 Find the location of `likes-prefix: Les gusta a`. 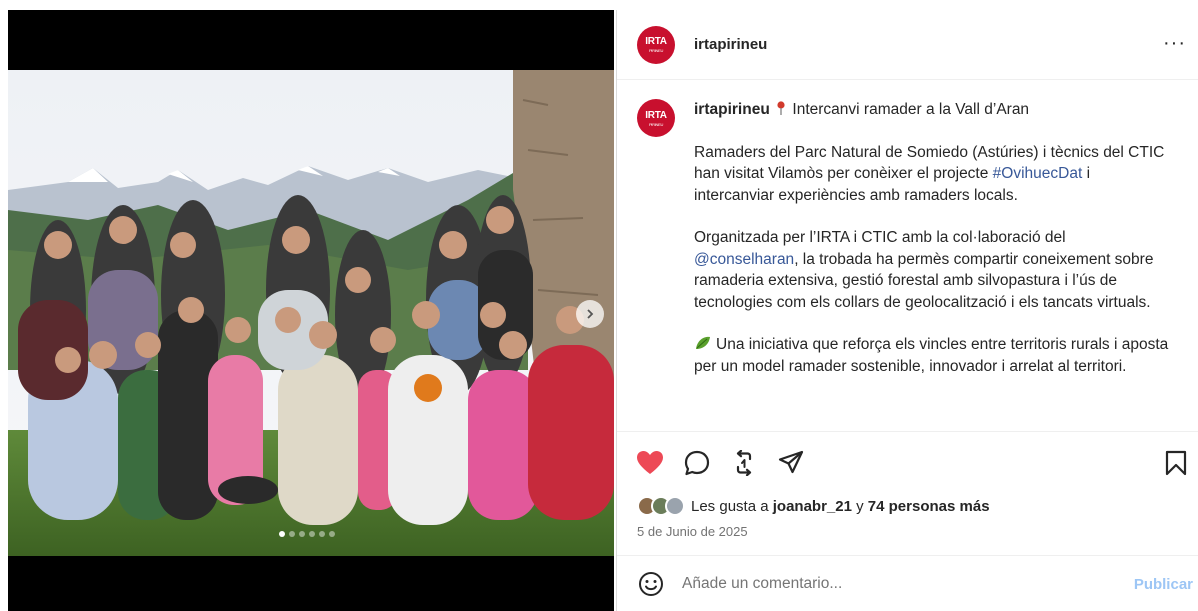

likes-prefix: Les gusta a is located at coordinates (732, 506).